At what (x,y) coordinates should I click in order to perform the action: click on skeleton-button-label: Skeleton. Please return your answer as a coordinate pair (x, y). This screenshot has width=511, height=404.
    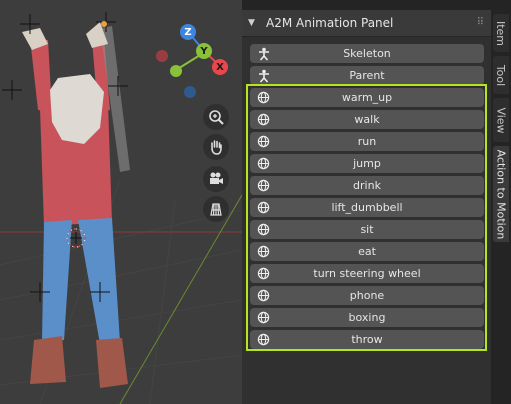
    Looking at the image, I should click on (367, 53).